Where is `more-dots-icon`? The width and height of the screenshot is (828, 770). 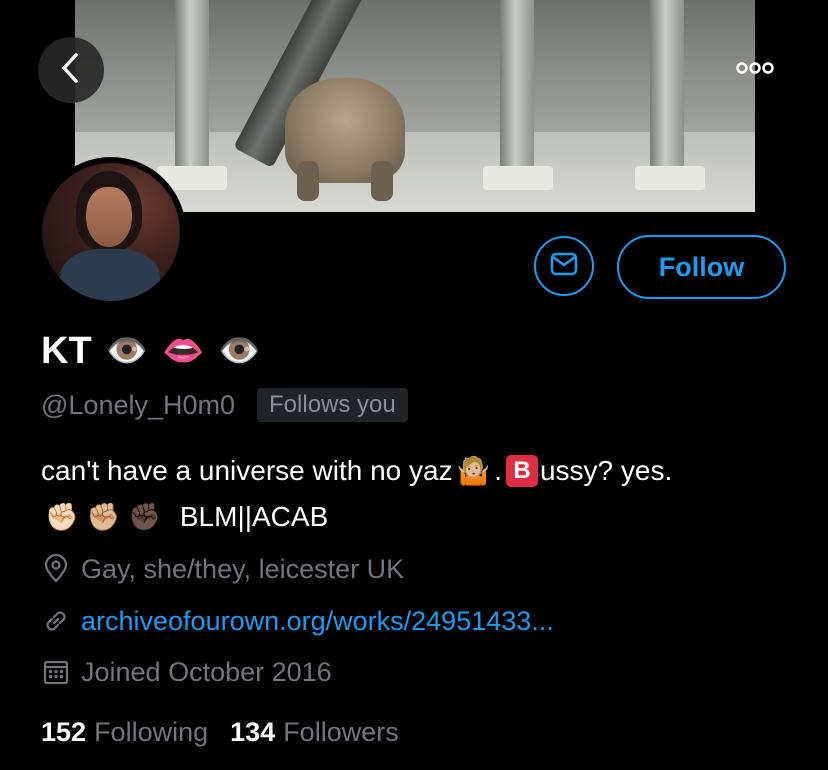
more-dots-icon is located at coordinates (755, 70).